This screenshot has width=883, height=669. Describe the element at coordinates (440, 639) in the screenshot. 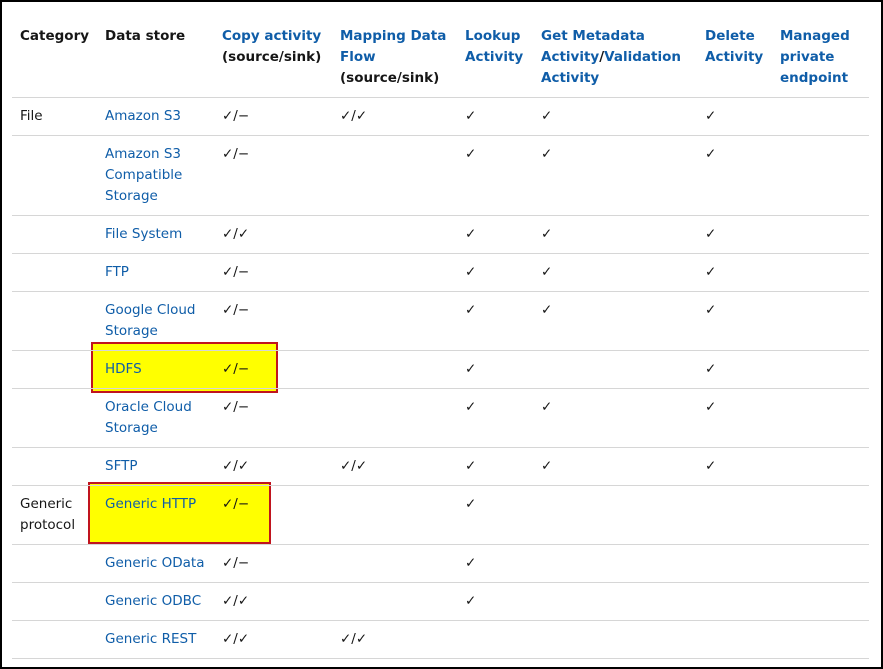

I see `table-row: Generic REST ✓/✓ ✓/✓` at that location.